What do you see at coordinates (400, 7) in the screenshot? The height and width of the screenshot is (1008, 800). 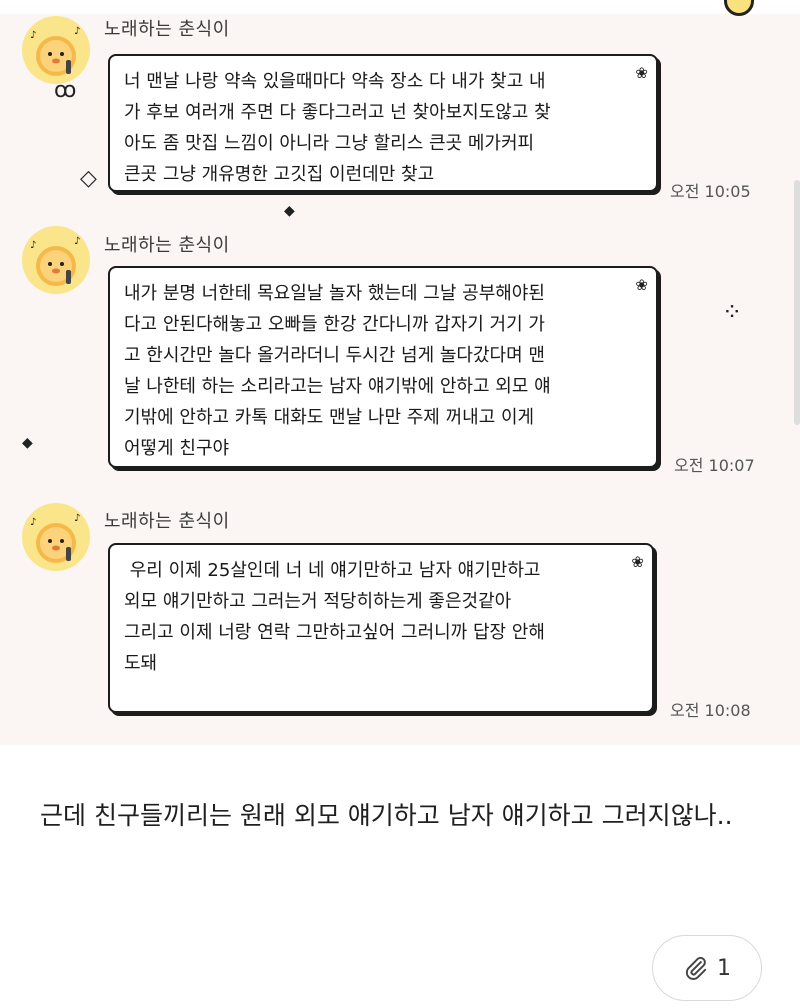 I see `top-strip` at bounding box center [400, 7].